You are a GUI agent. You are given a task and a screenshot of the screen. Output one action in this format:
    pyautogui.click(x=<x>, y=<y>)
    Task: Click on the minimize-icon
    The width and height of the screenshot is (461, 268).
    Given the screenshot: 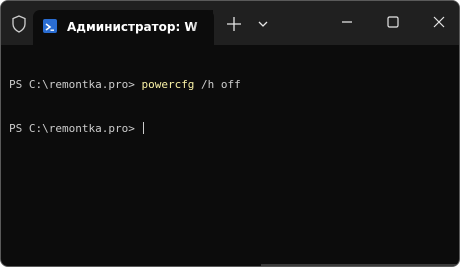 What is the action you would take?
    pyautogui.click(x=347, y=22)
    